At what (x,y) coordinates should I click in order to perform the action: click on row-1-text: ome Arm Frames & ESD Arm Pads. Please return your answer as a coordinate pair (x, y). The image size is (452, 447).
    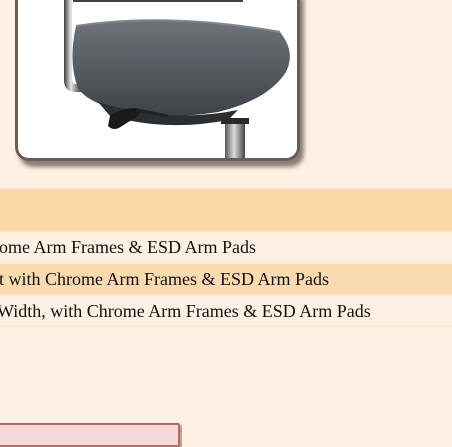
    Looking at the image, I should click on (128, 247).